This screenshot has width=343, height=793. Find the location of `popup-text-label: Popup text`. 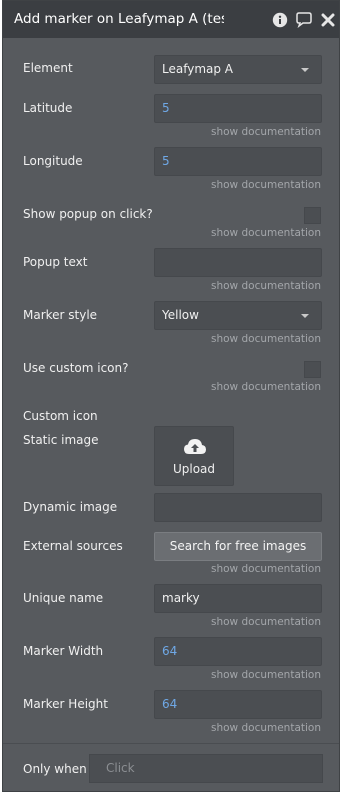

popup-text-label: Popup text is located at coordinates (55, 262).